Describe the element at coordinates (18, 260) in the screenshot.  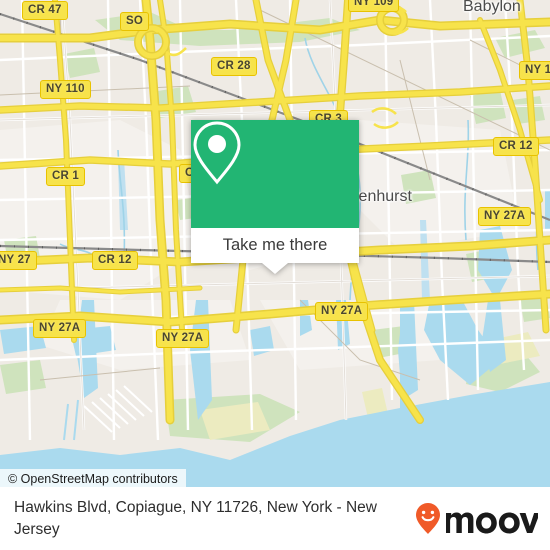
I see `road-shield-ny-27: NY 27` at that location.